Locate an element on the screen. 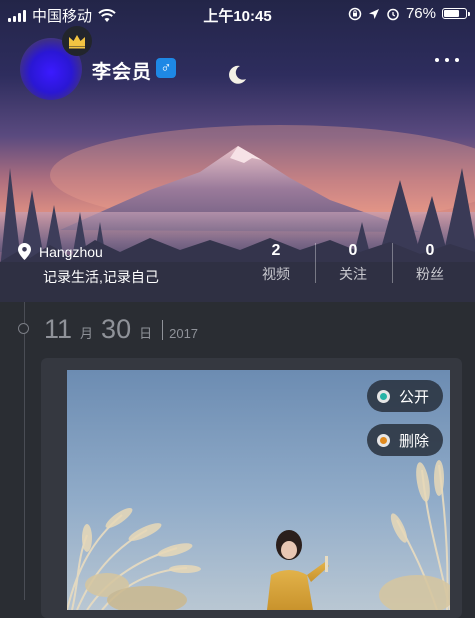 This screenshot has height=618, width=475. stat-videos-label: 视频 is located at coordinates (276, 274).